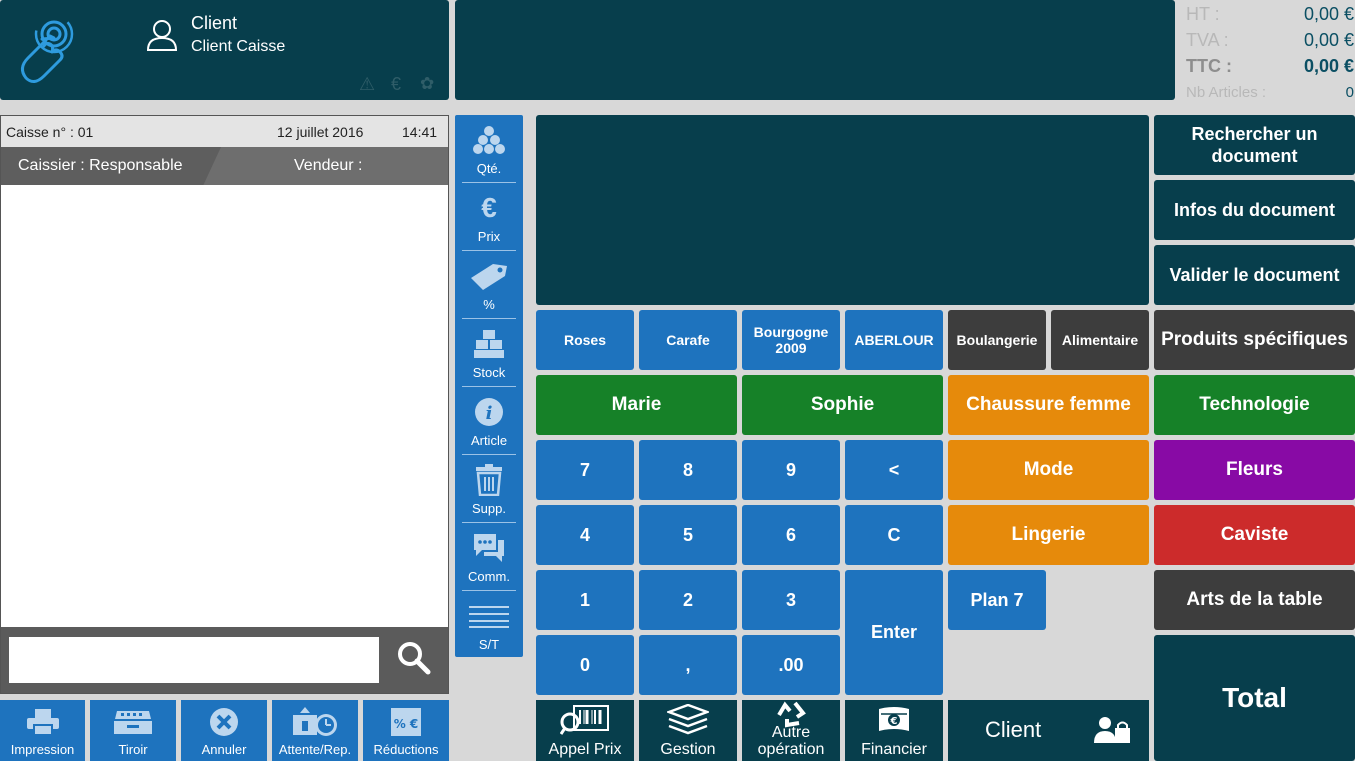 The width and height of the screenshot is (1355, 761). What do you see at coordinates (791, 741) in the screenshot?
I see `other-operation-label: Autre opération` at bounding box center [791, 741].